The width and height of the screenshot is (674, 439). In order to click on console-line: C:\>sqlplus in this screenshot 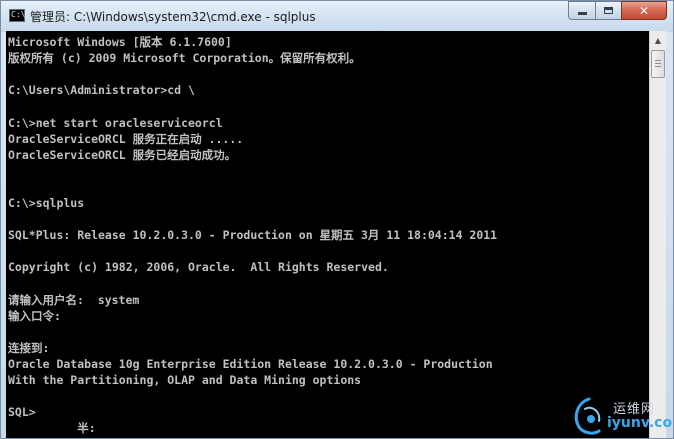, I will do `click(46, 203)`.